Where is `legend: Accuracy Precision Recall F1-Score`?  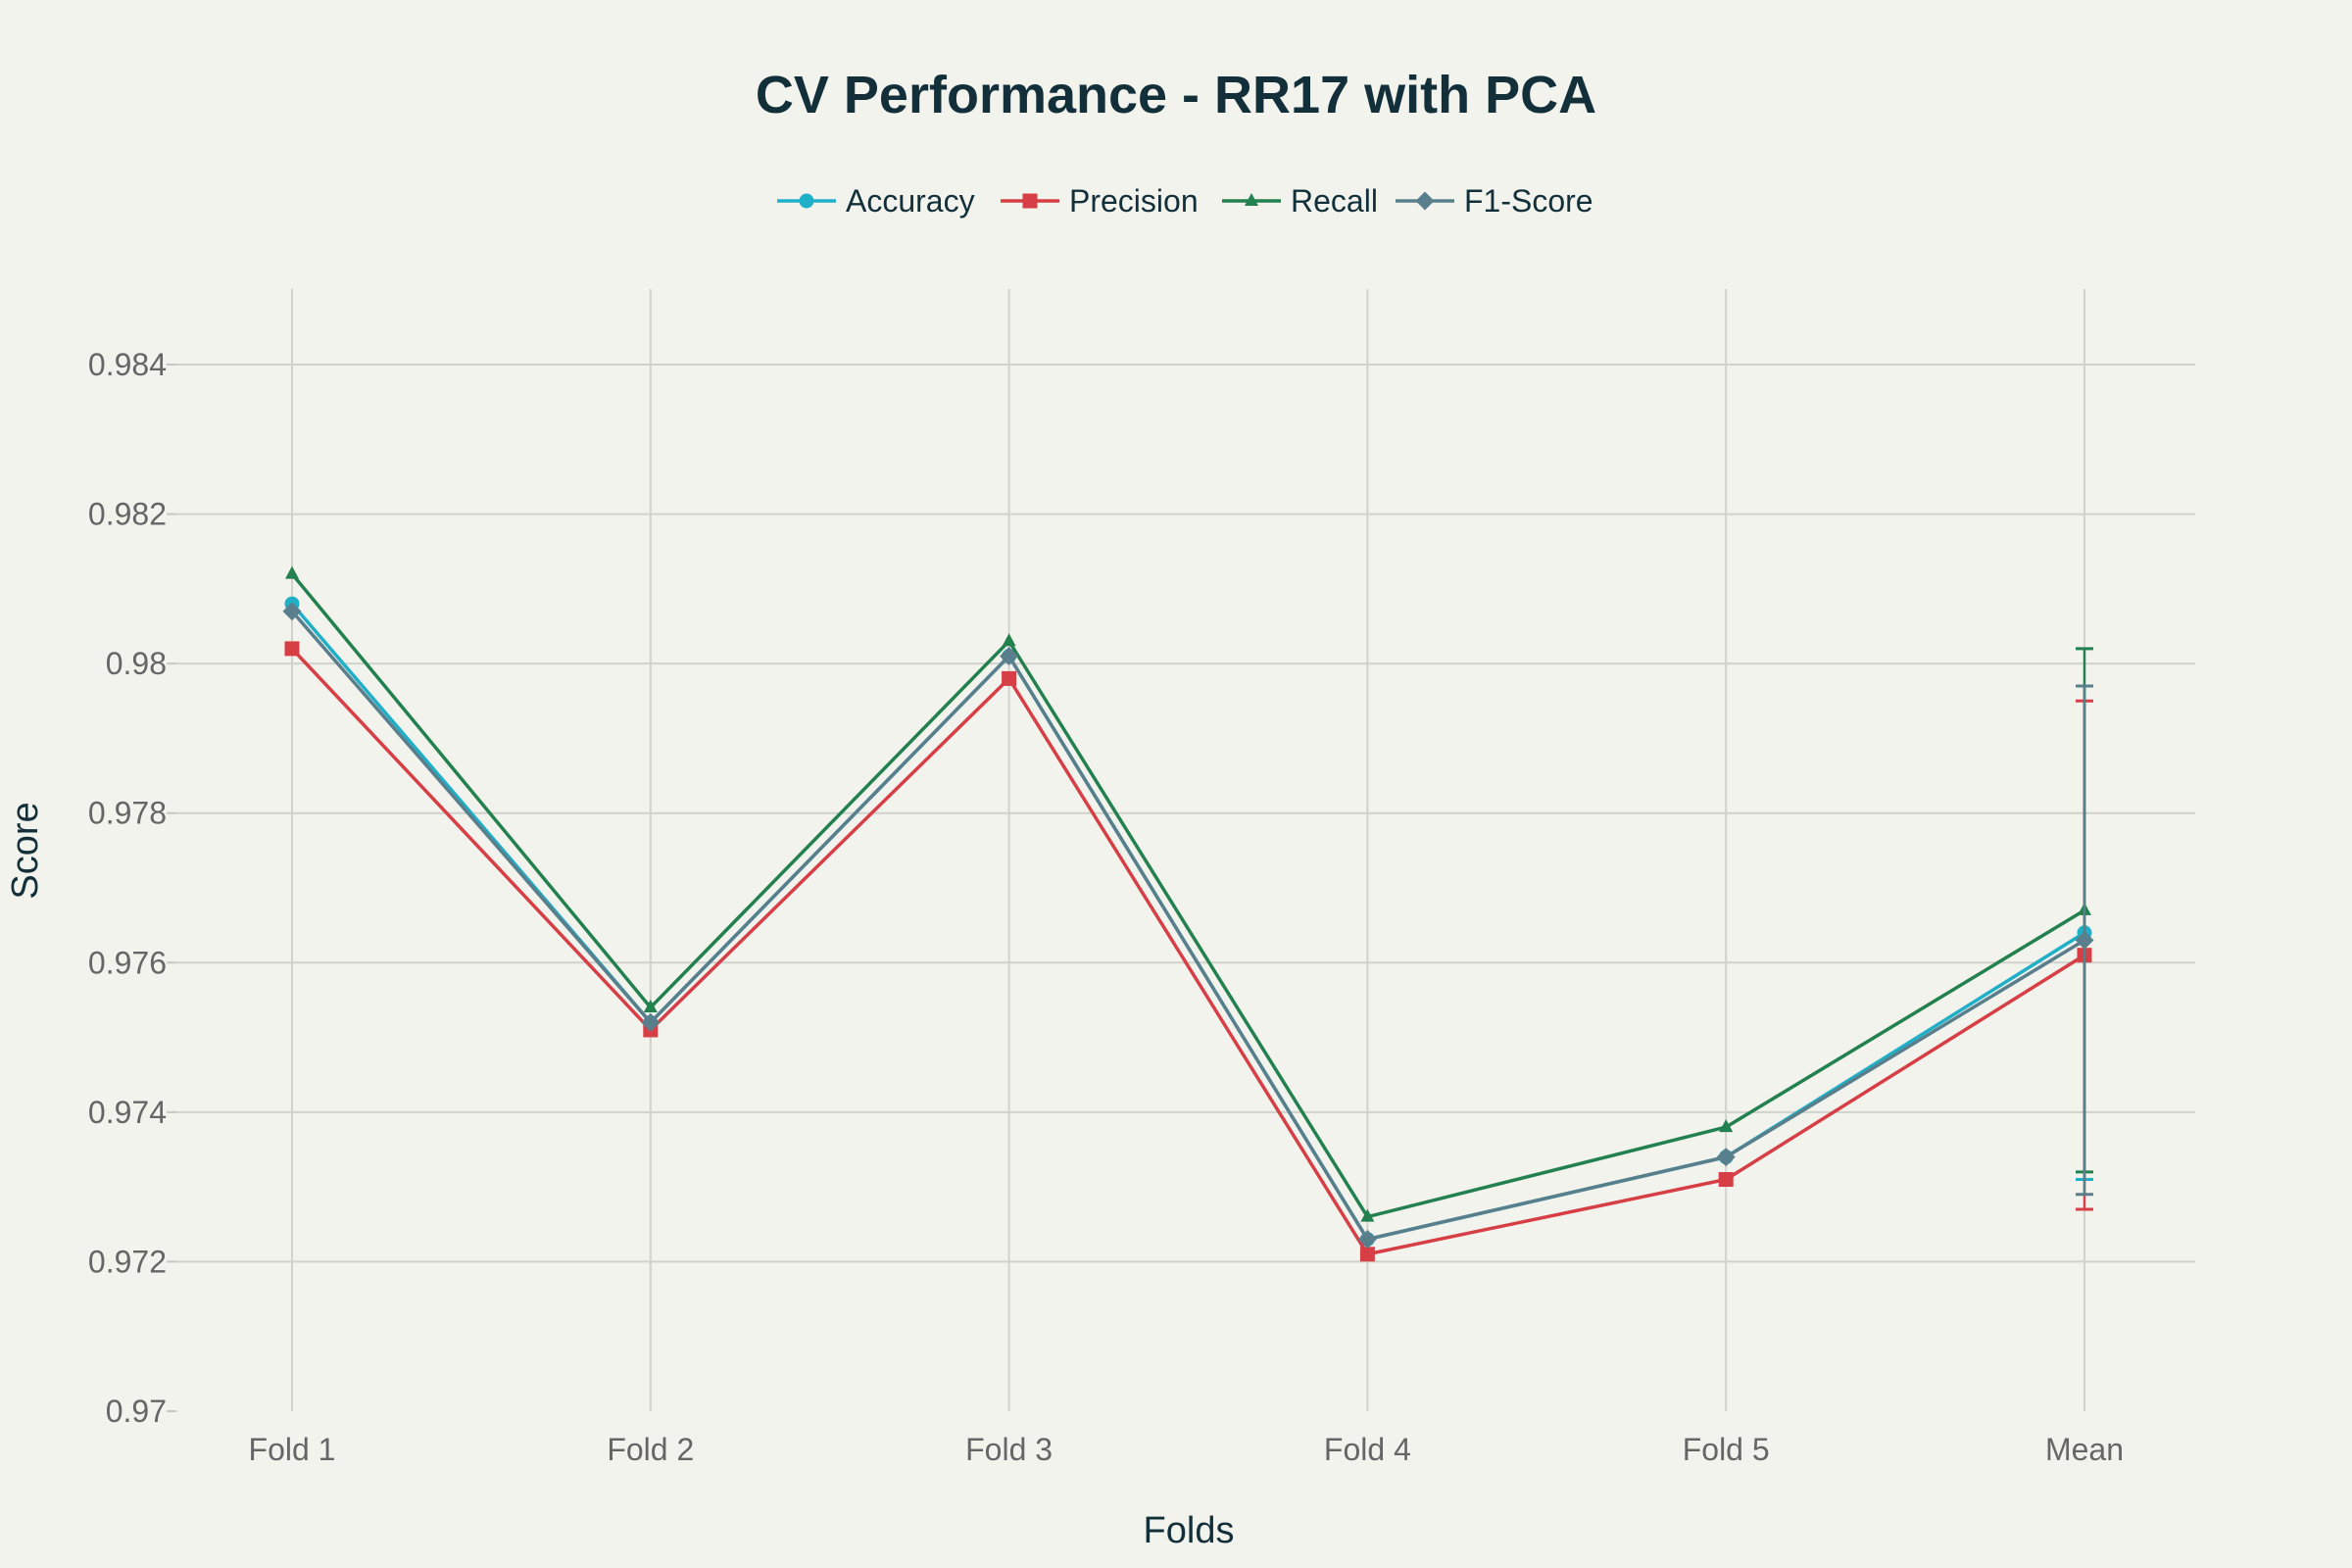 legend: Accuracy Precision Recall F1-Score is located at coordinates (1185, 201).